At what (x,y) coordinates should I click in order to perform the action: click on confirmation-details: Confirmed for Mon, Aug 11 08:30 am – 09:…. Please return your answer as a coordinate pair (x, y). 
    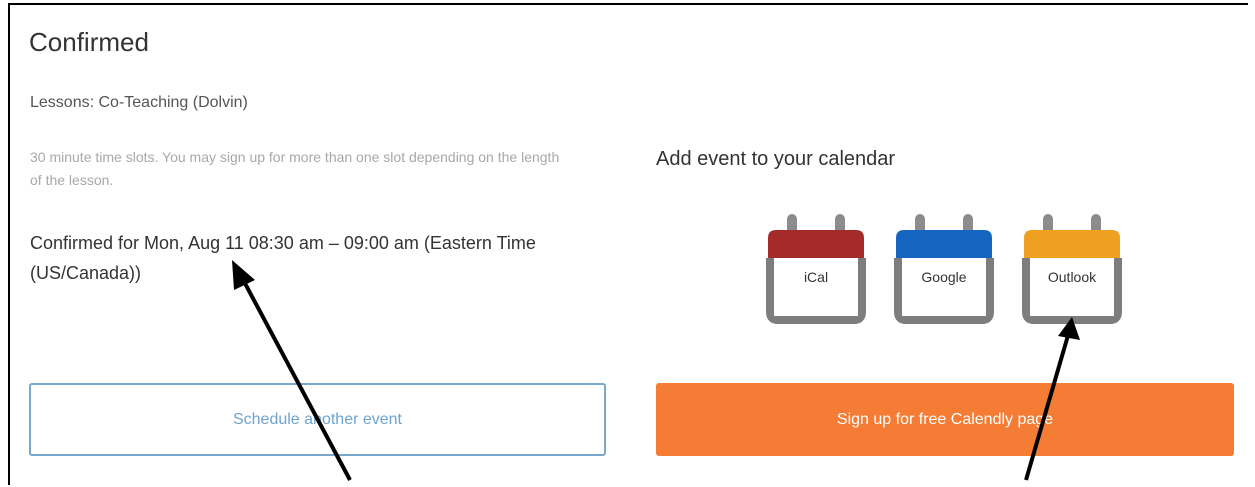
    Looking at the image, I should click on (283, 258).